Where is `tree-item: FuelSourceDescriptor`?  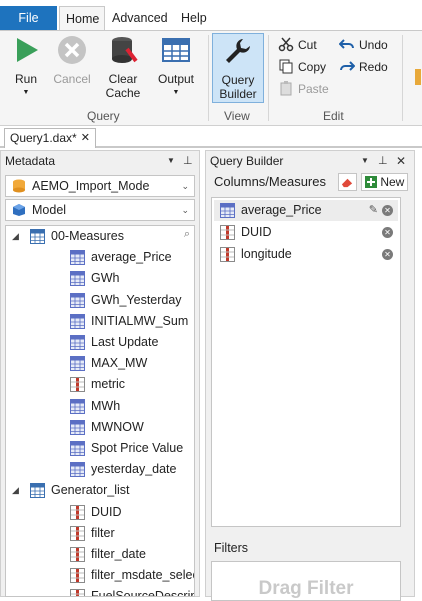
tree-item: FuelSourceDescriptor is located at coordinates (100, 591).